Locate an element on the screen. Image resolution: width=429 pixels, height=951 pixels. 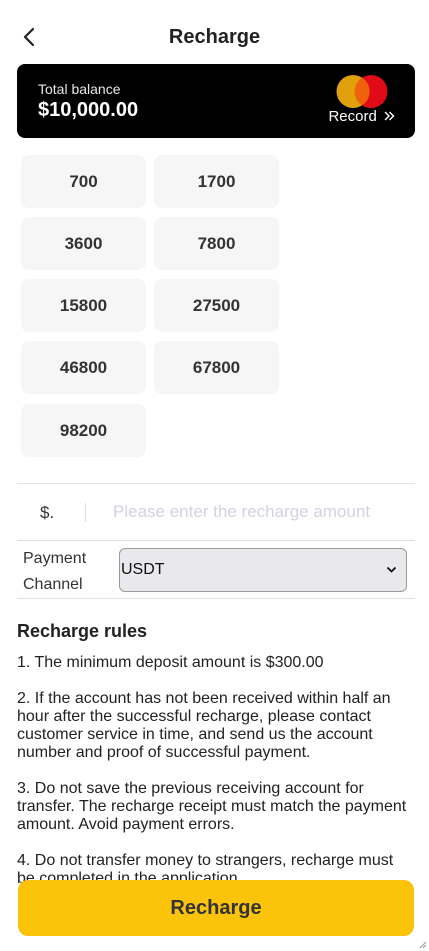
rule-item: 1. The minimum deposit amount is $300.00 is located at coordinates (170, 662).